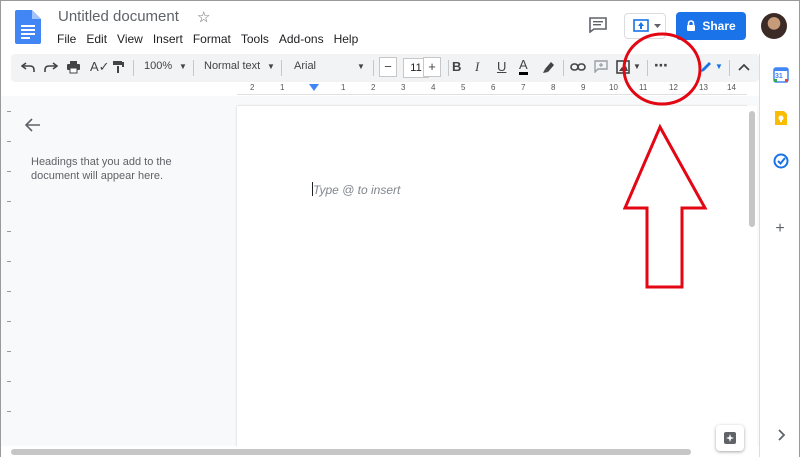 The height and width of the screenshot is (457, 800). Describe the element at coordinates (66, 39) in the screenshot. I see `menu-file: File` at that location.